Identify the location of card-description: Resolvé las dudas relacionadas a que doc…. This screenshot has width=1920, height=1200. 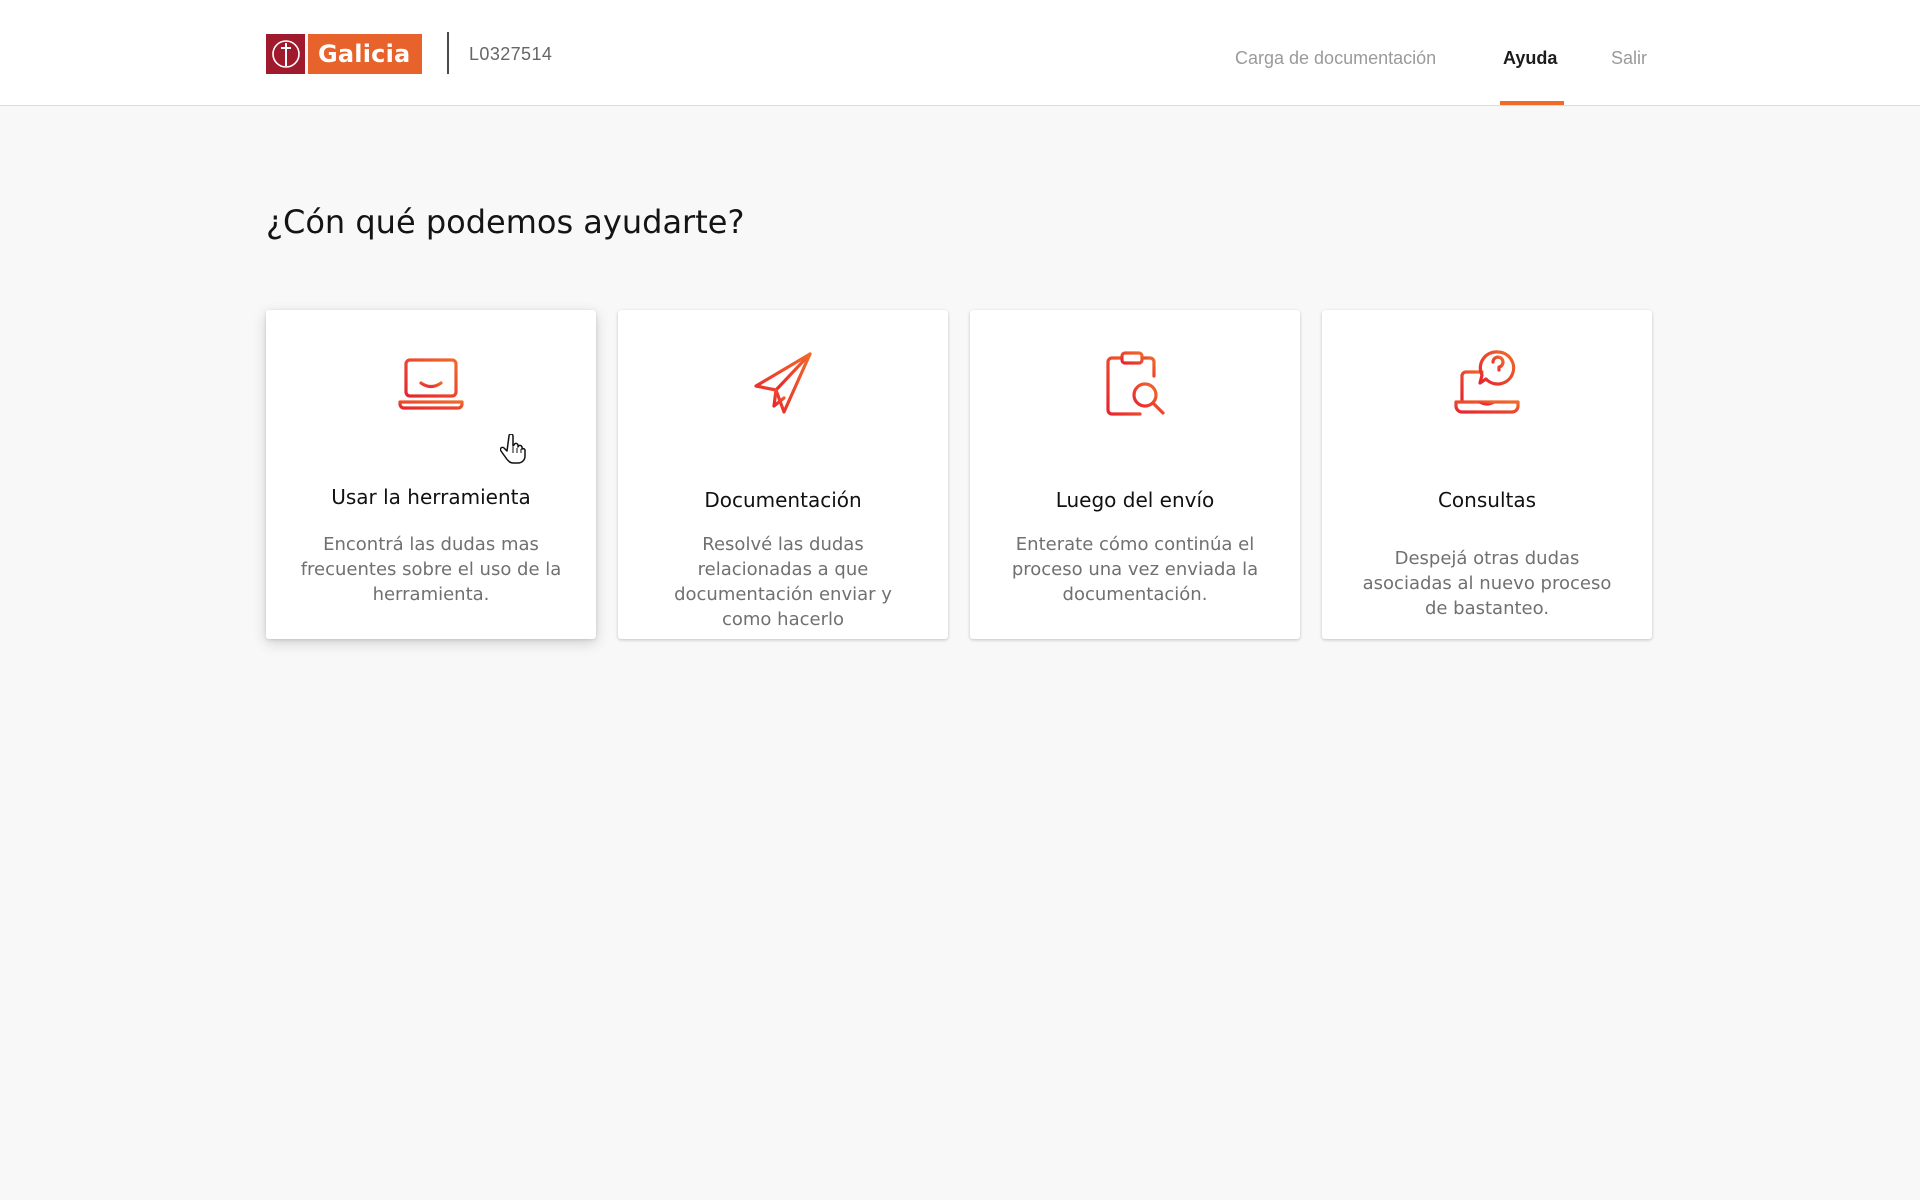
(783, 582).